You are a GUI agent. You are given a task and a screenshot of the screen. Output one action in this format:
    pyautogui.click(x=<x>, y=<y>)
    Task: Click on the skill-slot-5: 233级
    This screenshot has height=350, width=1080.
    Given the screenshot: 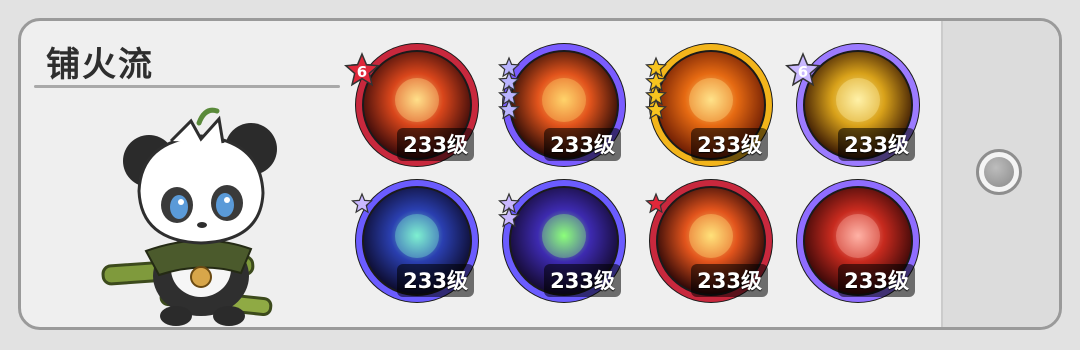 What is the action you would take?
    pyautogui.click(x=416, y=241)
    